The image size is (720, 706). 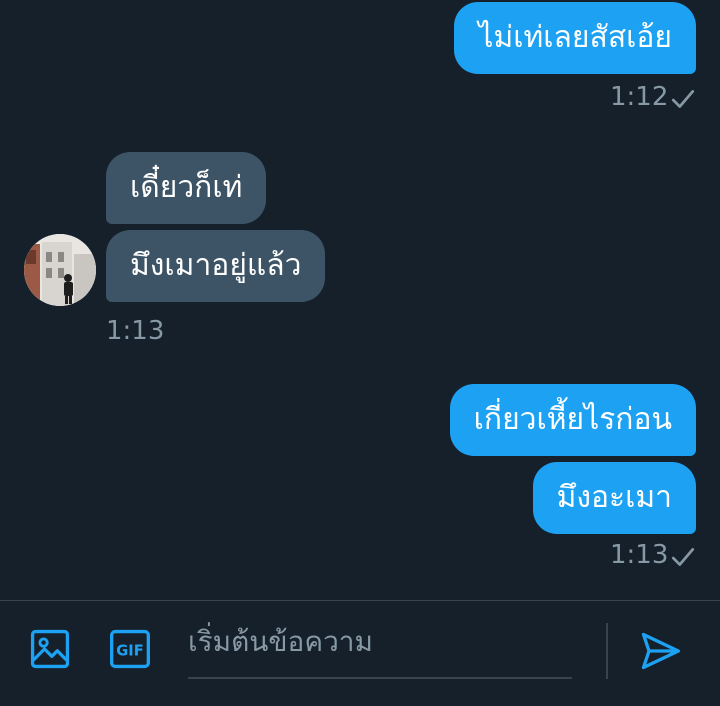 I want to click on message-bubble-outgoing: มึงอะเมา, so click(x=614, y=498).